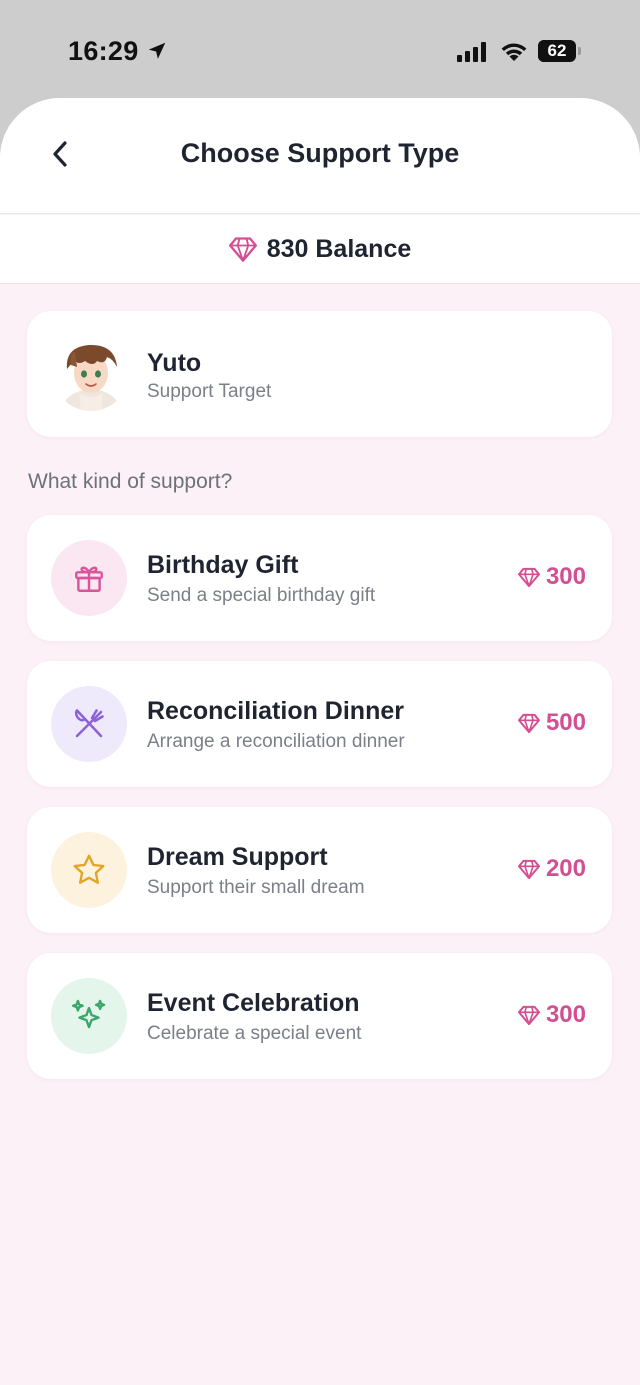  What do you see at coordinates (91, 373) in the screenshot?
I see `avatar` at bounding box center [91, 373].